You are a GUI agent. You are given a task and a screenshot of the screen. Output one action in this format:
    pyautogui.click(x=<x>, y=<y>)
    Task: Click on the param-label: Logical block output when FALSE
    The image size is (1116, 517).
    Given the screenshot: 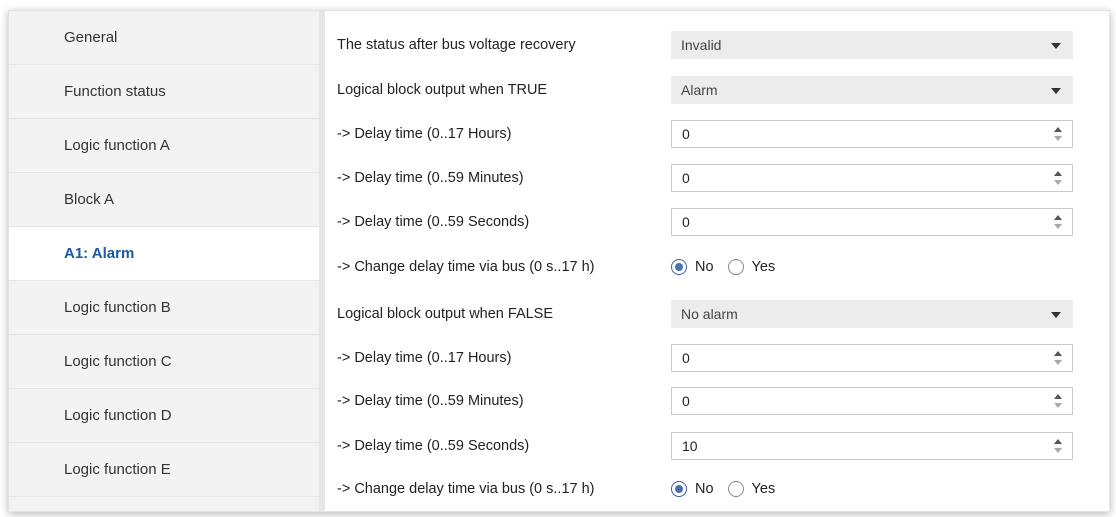 What is the action you would take?
    pyautogui.click(x=445, y=314)
    